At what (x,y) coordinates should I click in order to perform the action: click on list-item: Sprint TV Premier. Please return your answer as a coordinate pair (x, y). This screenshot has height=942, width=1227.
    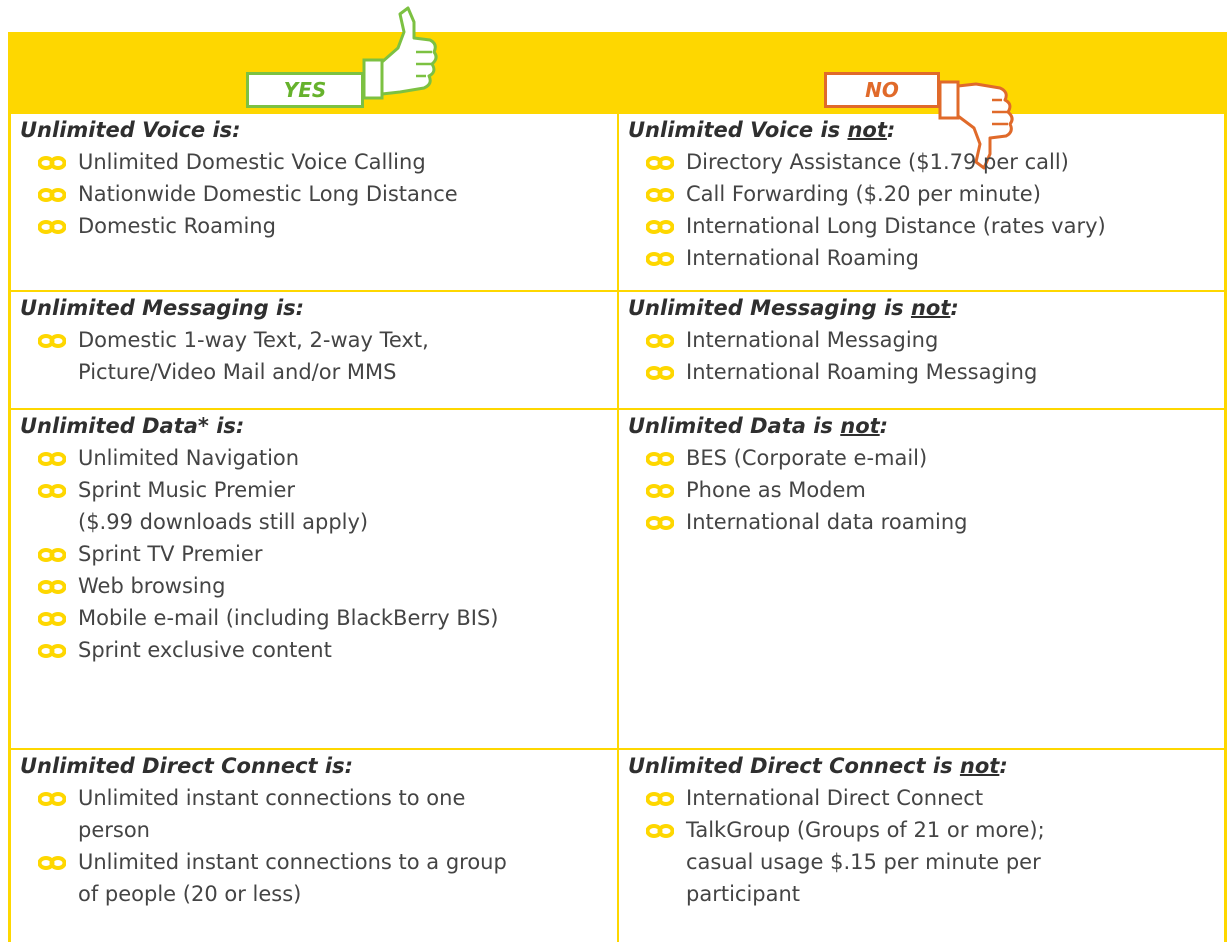
    Looking at the image, I should click on (315, 554).